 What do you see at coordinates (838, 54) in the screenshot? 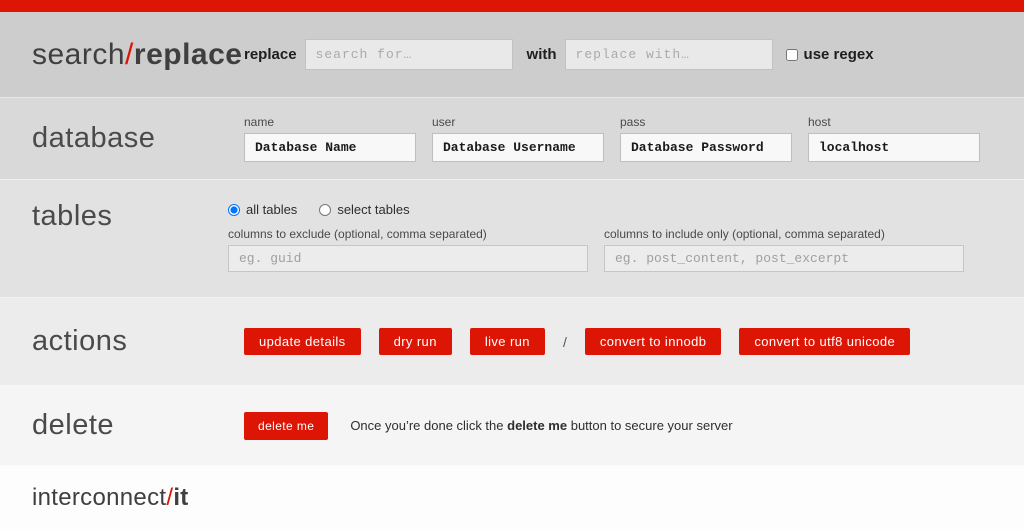
I see `use-regex-label: use regex` at bounding box center [838, 54].